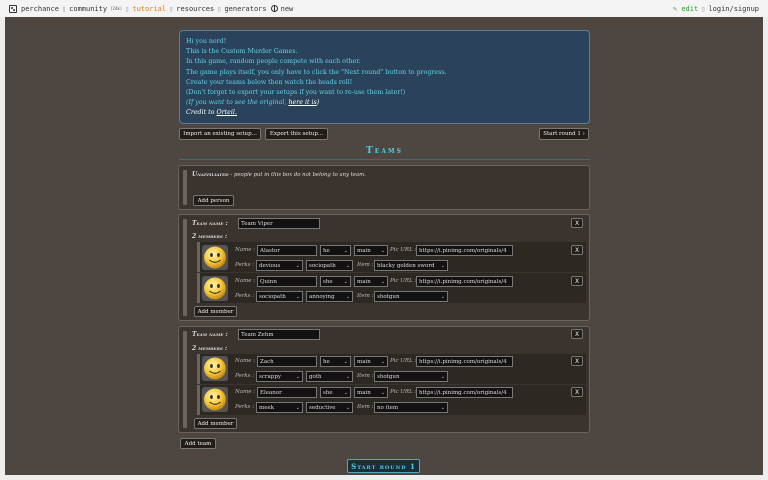 Image resolution: width=768 pixels, height=480 pixels. Describe the element at coordinates (198, 443) in the screenshot. I see `add-team-button: Add team` at that location.